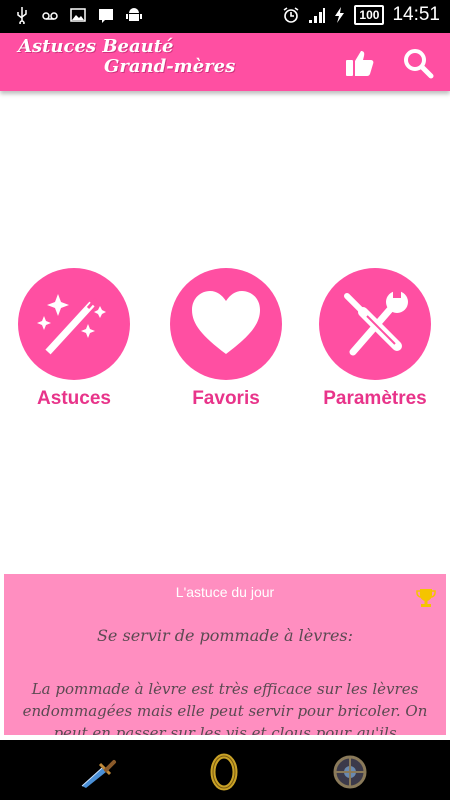 Image resolution: width=450 pixels, height=800 pixels. What do you see at coordinates (225, 16) in the screenshot?
I see `status-bar: 100 14:51` at bounding box center [225, 16].